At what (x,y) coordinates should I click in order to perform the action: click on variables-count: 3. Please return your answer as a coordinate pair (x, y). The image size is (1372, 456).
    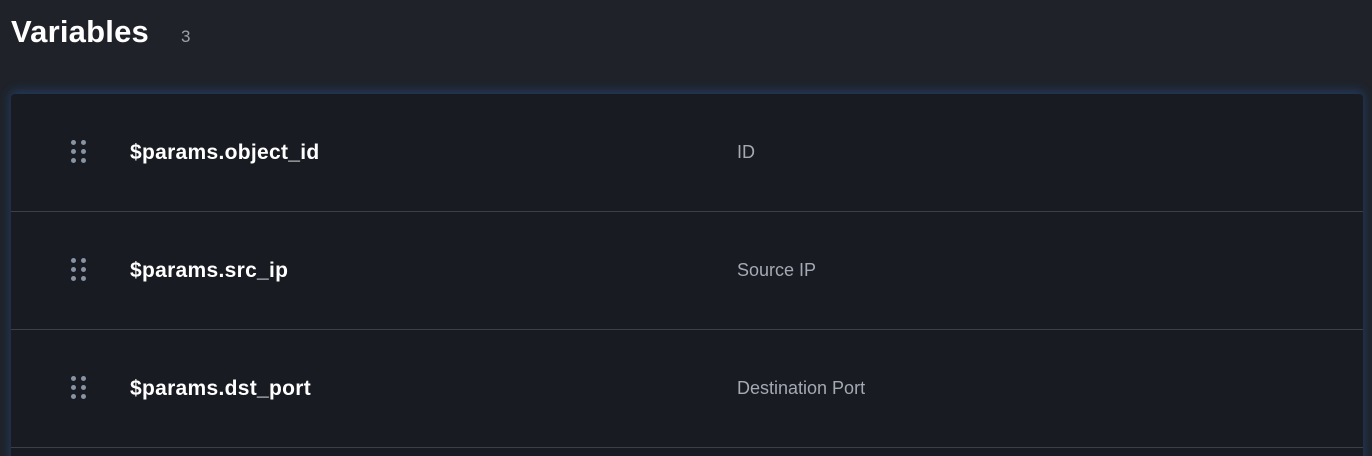
    Looking at the image, I should click on (185, 36).